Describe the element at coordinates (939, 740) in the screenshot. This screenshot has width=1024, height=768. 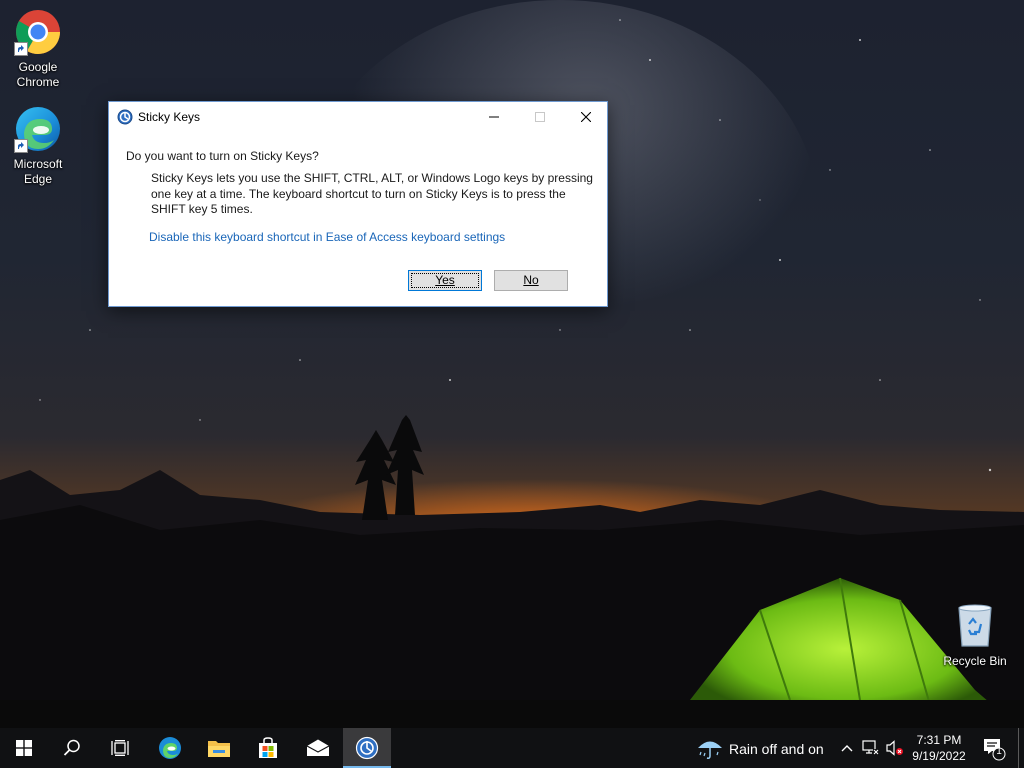
I see `clock-time: 7:31 PM` at that location.